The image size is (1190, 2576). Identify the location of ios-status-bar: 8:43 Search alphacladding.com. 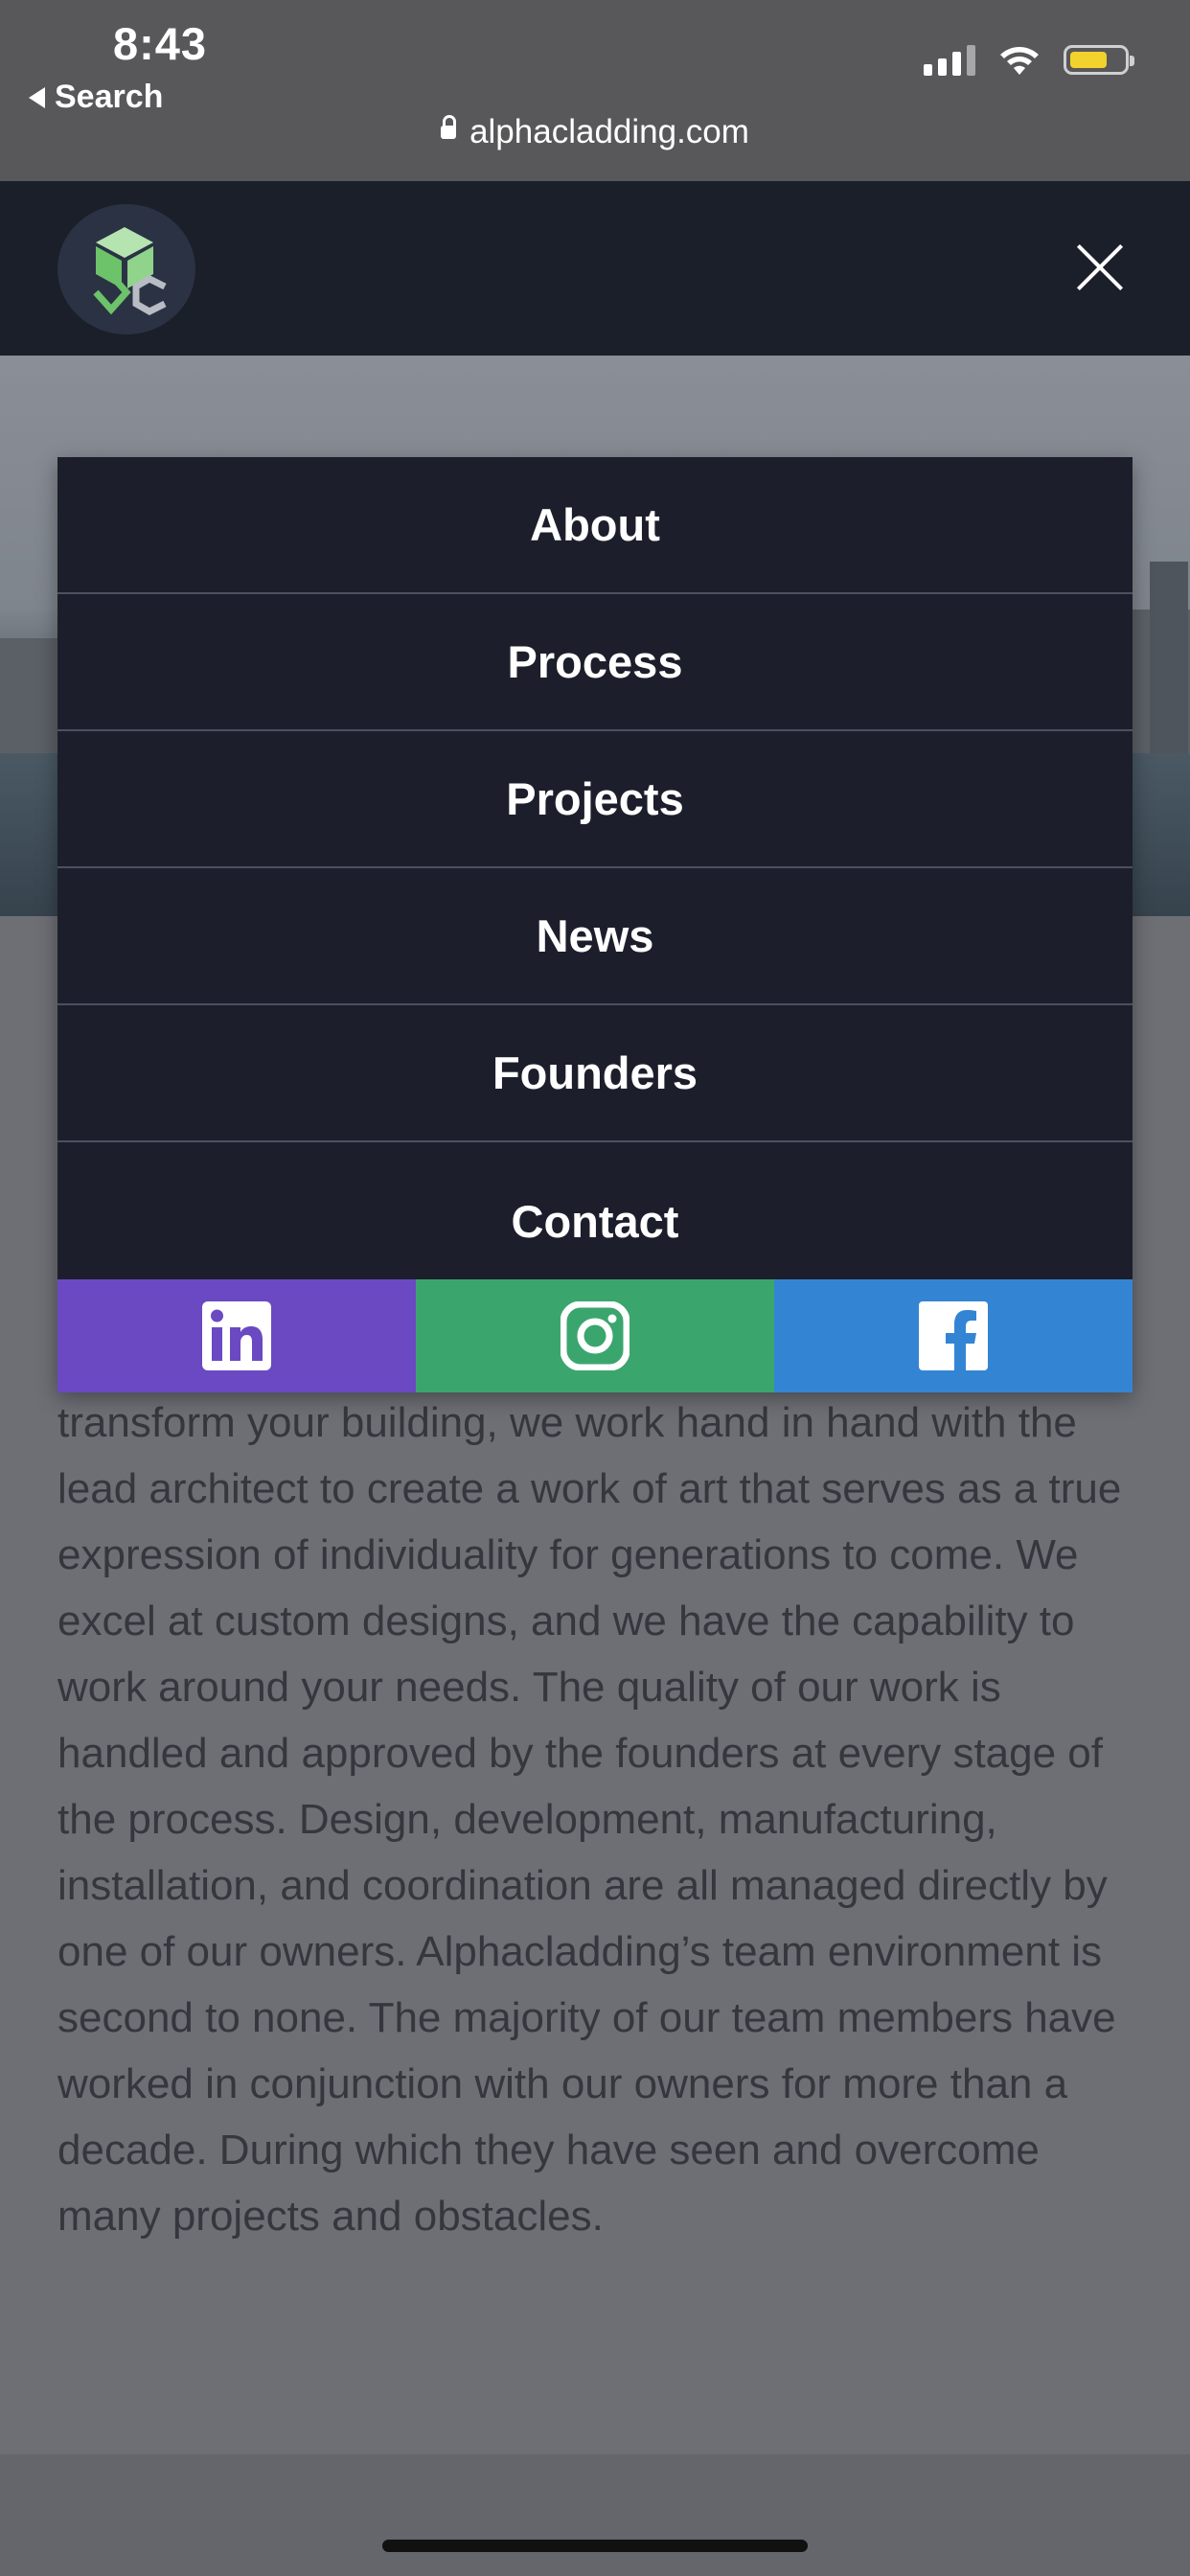
(595, 90).